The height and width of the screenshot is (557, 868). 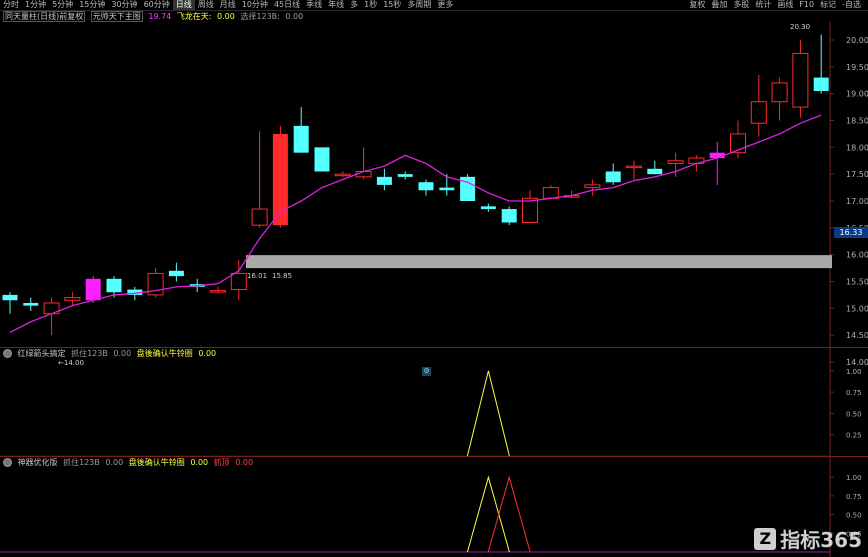 I want to click on current-price-tag: 16.33, so click(x=851, y=232).